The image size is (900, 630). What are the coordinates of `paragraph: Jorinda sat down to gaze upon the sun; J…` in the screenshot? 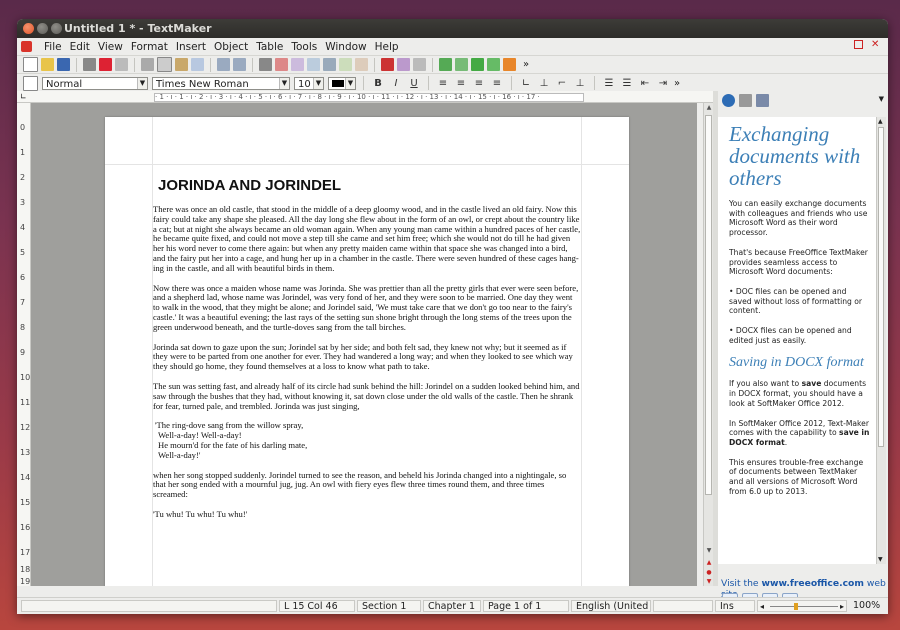 It's located at (367, 357).